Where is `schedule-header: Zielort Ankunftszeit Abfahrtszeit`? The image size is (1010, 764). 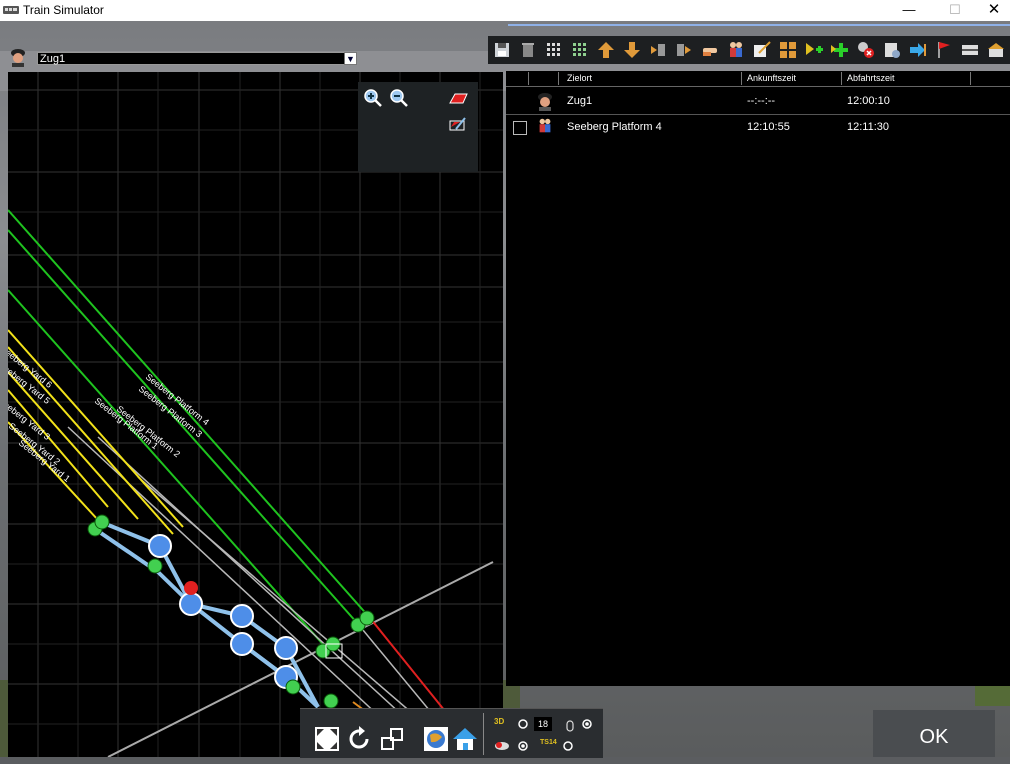
schedule-header: Zielort Ankunftszeit Abfahrtszeit is located at coordinates (758, 79).